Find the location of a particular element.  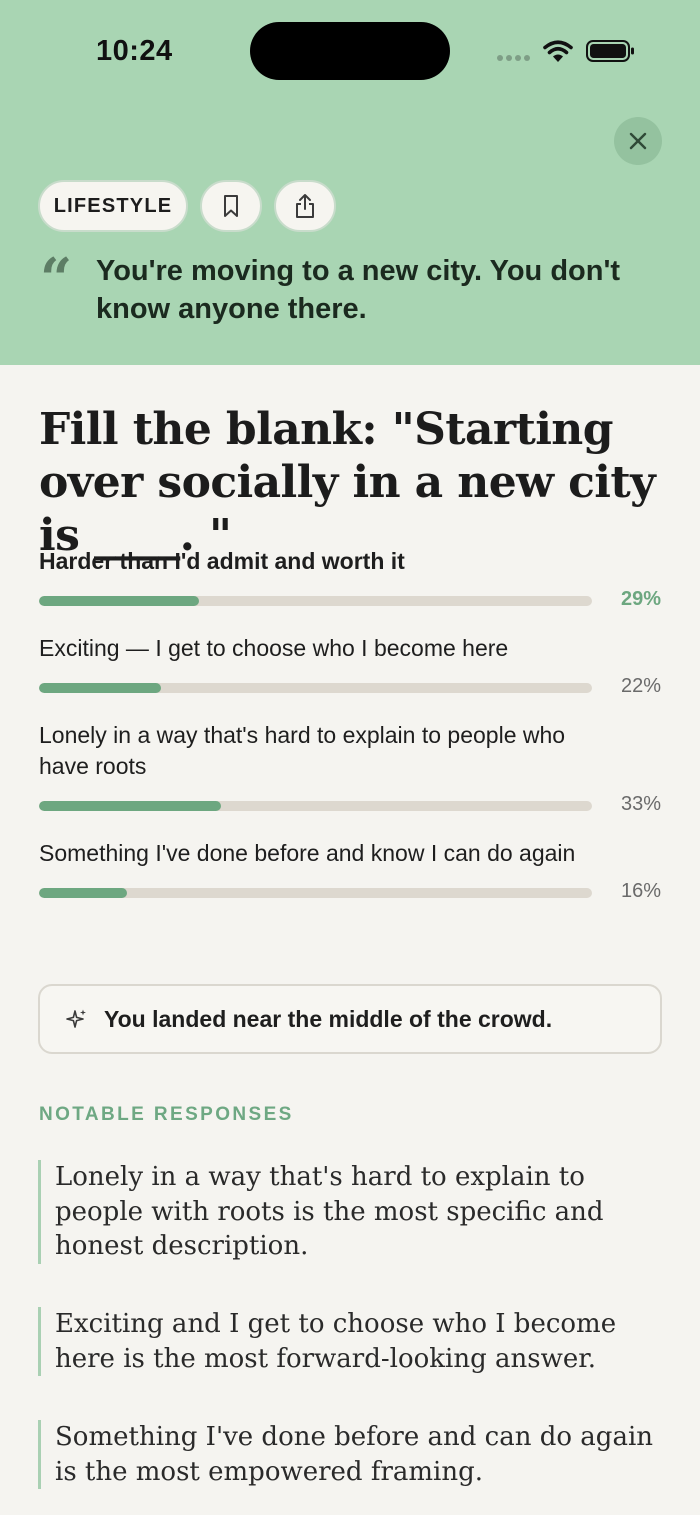

bookmark-button is located at coordinates (231, 206).